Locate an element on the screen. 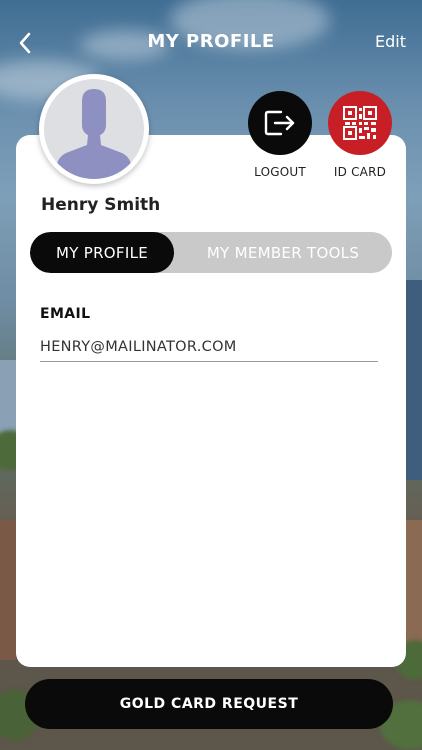 The width and height of the screenshot is (422, 750). logout-icon is located at coordinates (279, 123).